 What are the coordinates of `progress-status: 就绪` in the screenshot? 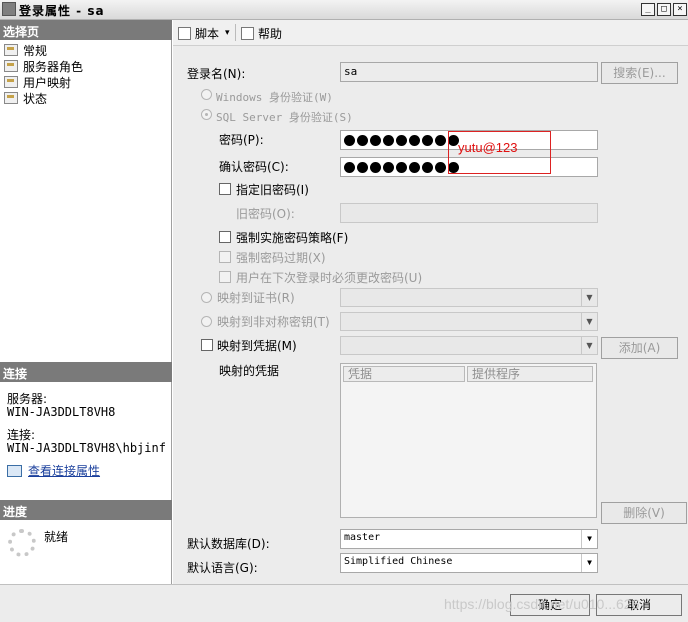 It's located at (56, 537).